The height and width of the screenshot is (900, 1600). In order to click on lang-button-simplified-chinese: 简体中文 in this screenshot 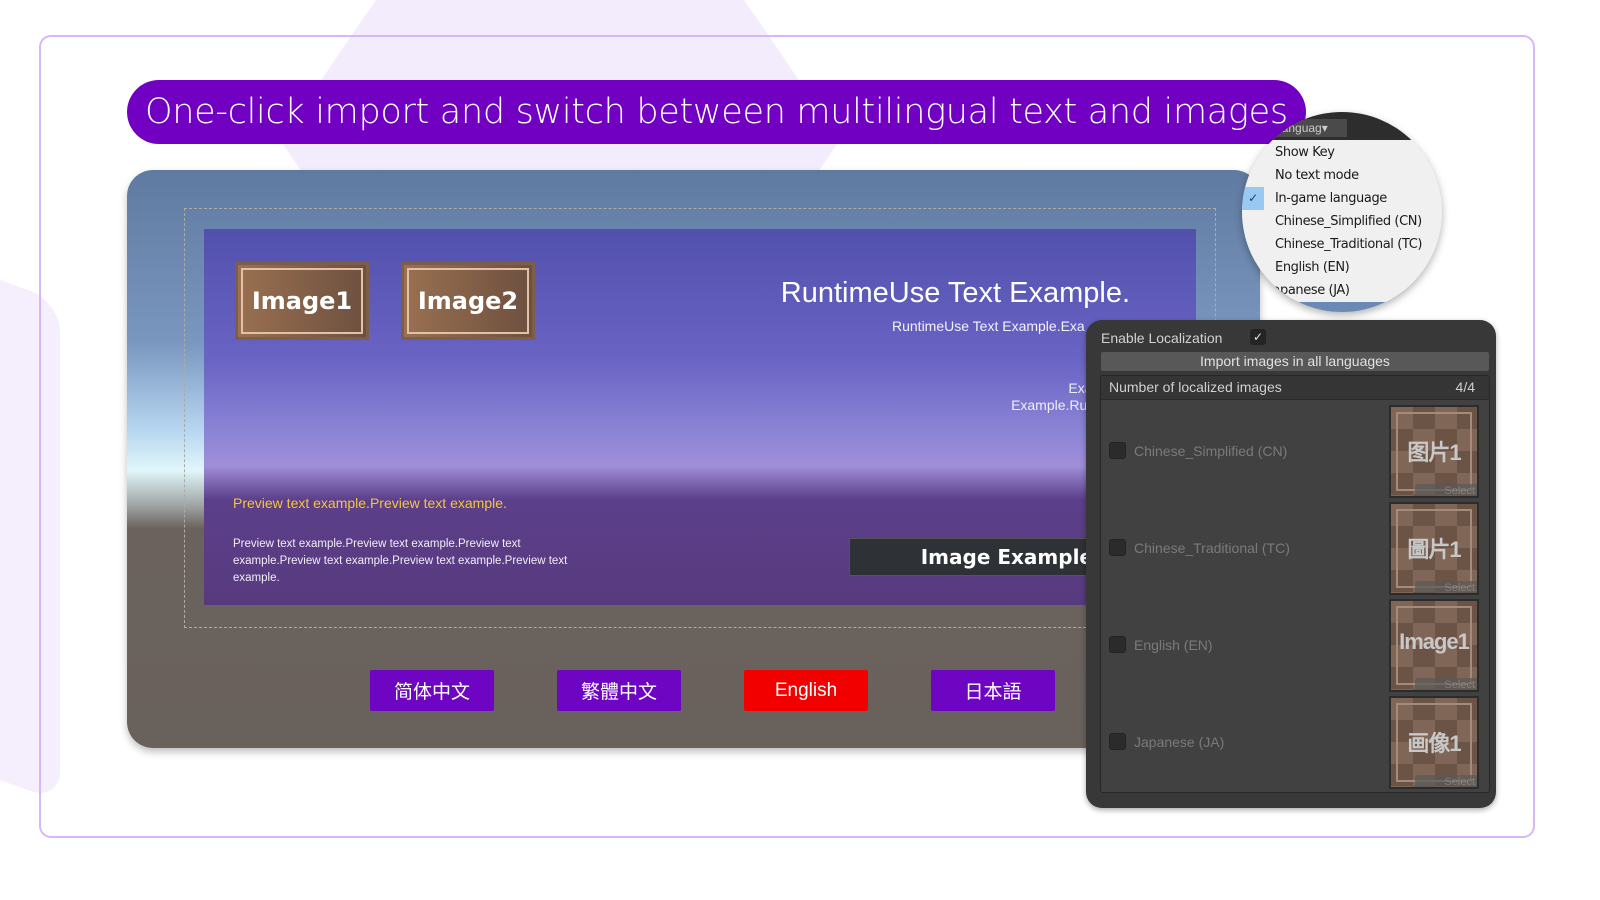, I will do `click(432, 690)`.